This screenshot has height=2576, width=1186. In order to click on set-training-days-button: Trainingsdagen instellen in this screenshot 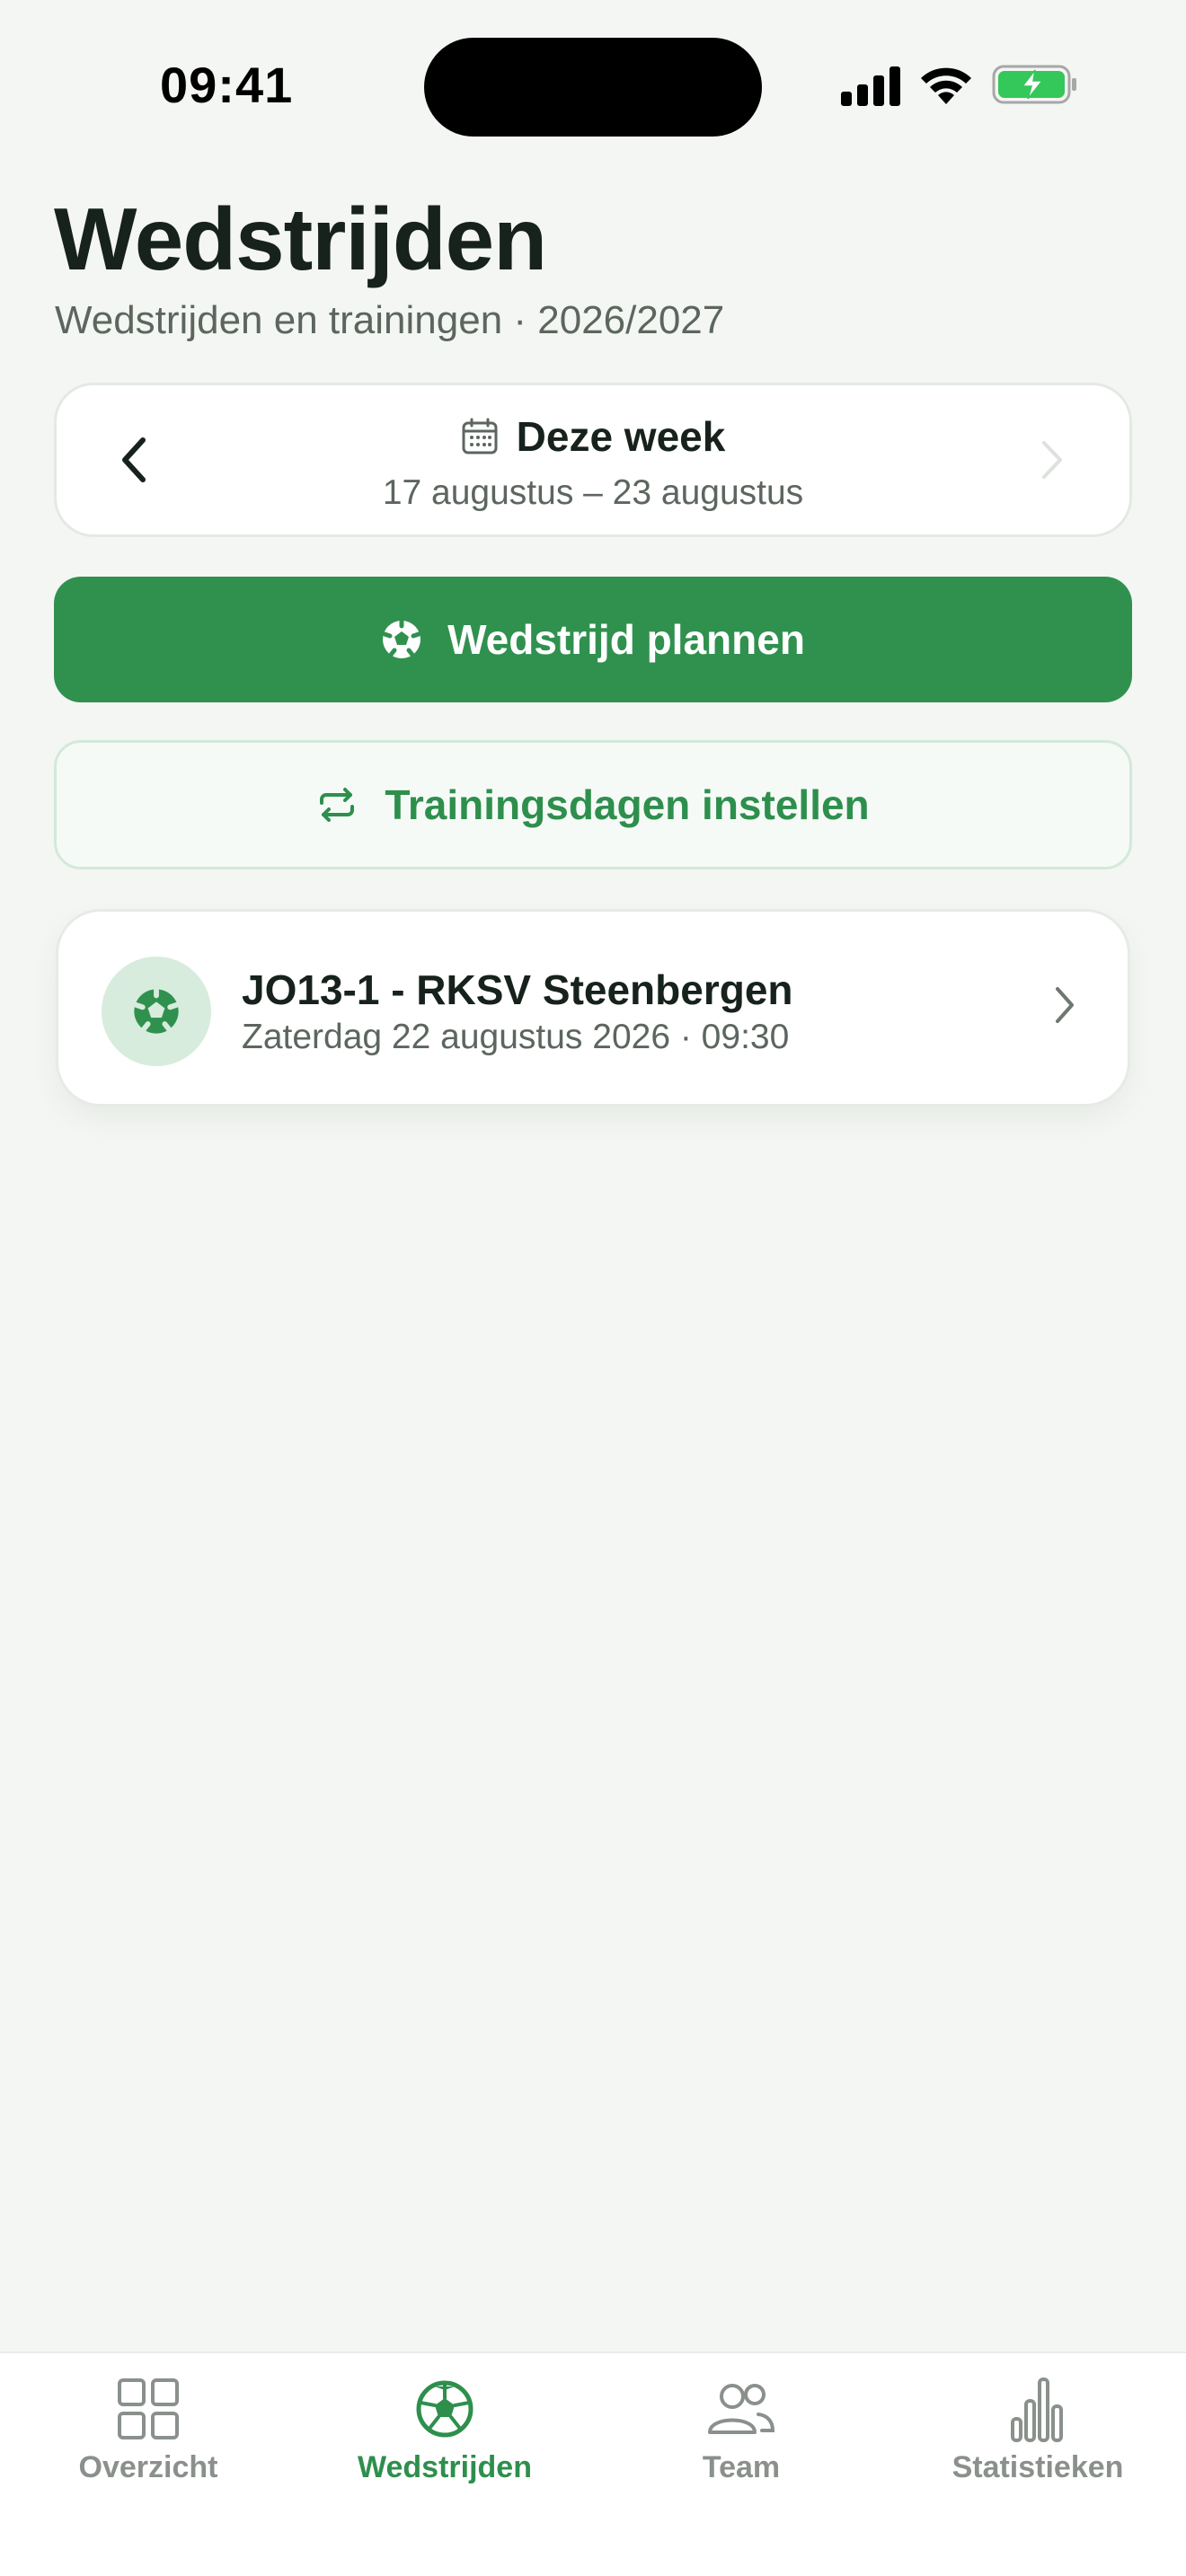, I will do `click(593, 804)`.